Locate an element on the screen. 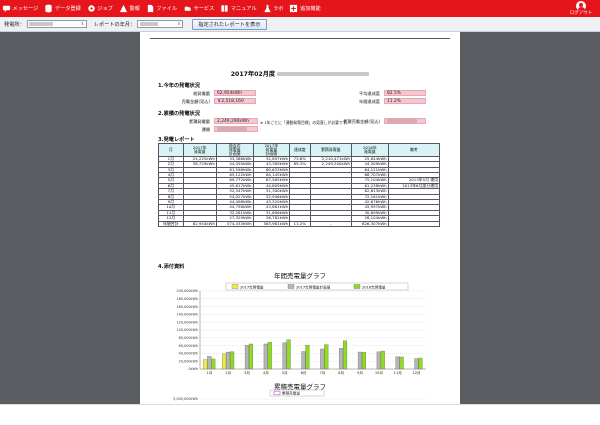 The image size is (600, 425). days-label: 運開 is located at coordinates (205, 129).